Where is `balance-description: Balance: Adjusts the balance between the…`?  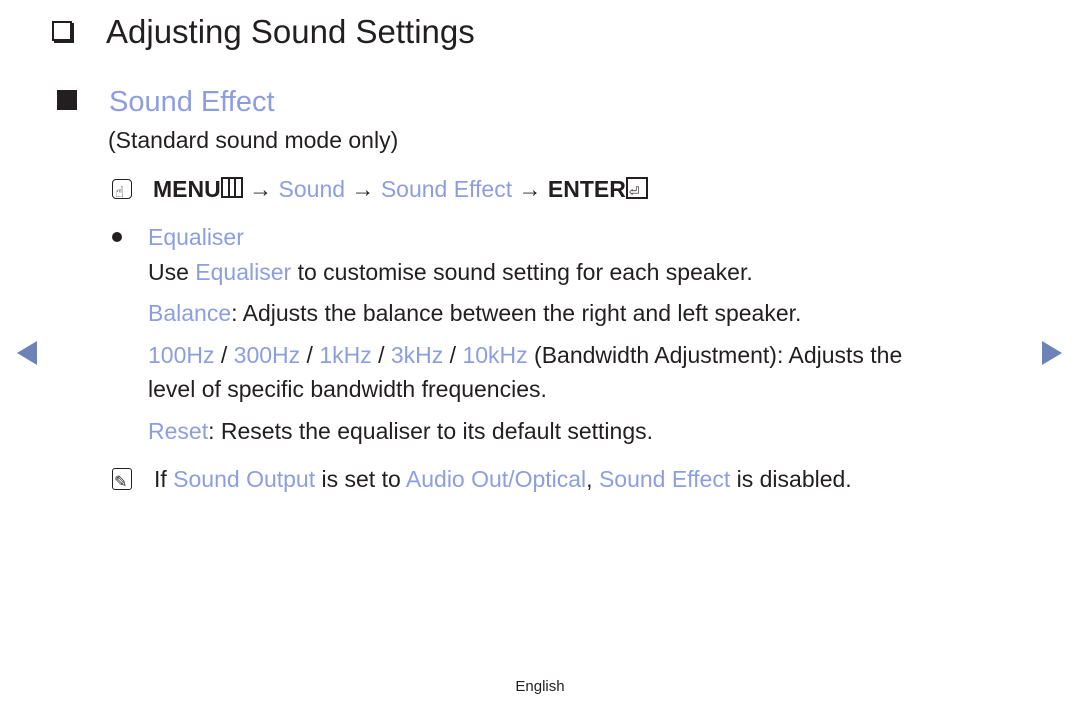
balance-description: Balance: Adjusts the balance between the… is located at coordinates (474, 313).